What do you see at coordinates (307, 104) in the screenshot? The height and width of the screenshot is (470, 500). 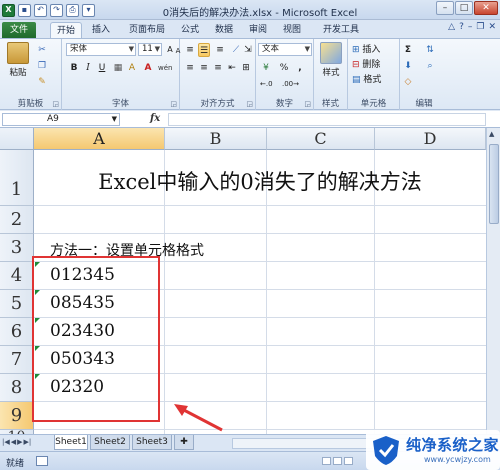 I see `number-launcher-icon: ◲` at bounding box center [307, 104].